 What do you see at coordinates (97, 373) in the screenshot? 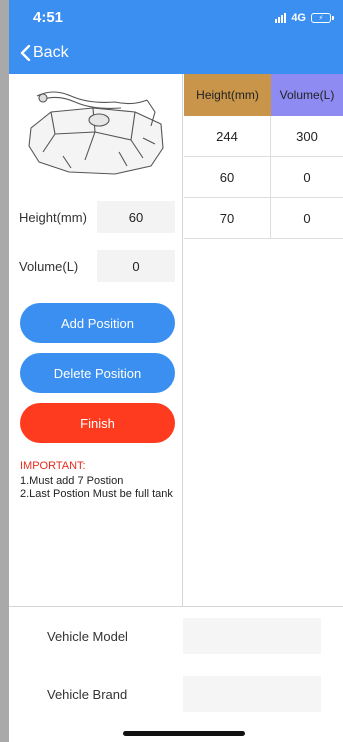
I see `delete-position-button: Delete Position` at bounding box center [97, 373].